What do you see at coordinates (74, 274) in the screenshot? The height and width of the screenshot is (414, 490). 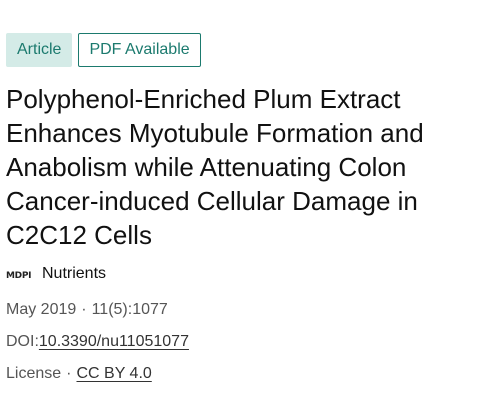 I see `journal-name: Nutrients` at bounding box center [74, 274].